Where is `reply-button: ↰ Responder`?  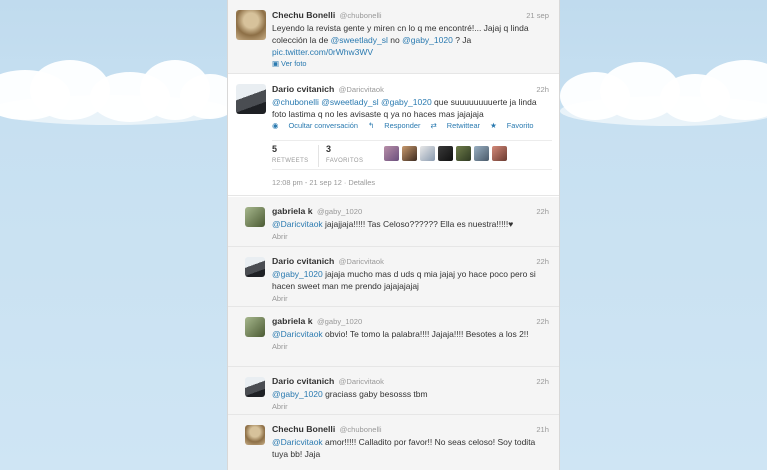
reply-button: ↰ Responder is located at coordinates (394, 125).